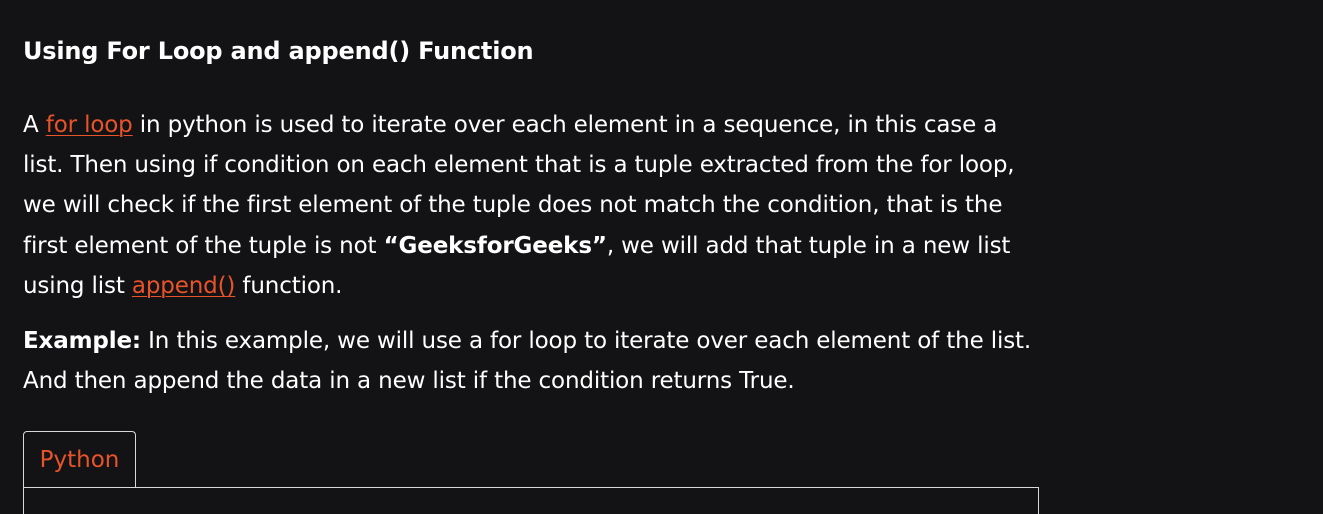 Image resolution: width=1323 pixels, height=514 pixels. Describe the element at coordinates (495, 245) in the screenshot. I see `geeksforgeeks-bold: “GeeksforGeeks”` at that location.